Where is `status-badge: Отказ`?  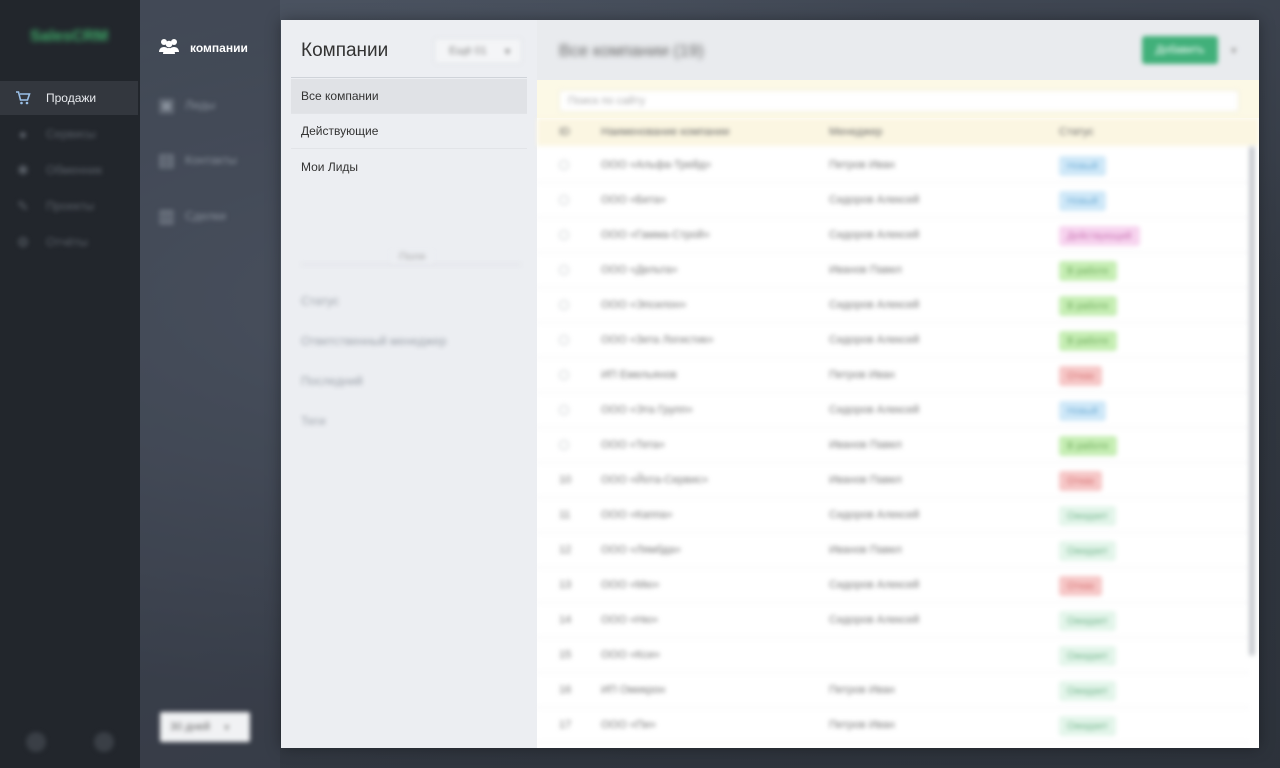 status-badge: Отказ is located at coordinates (1080, 481).